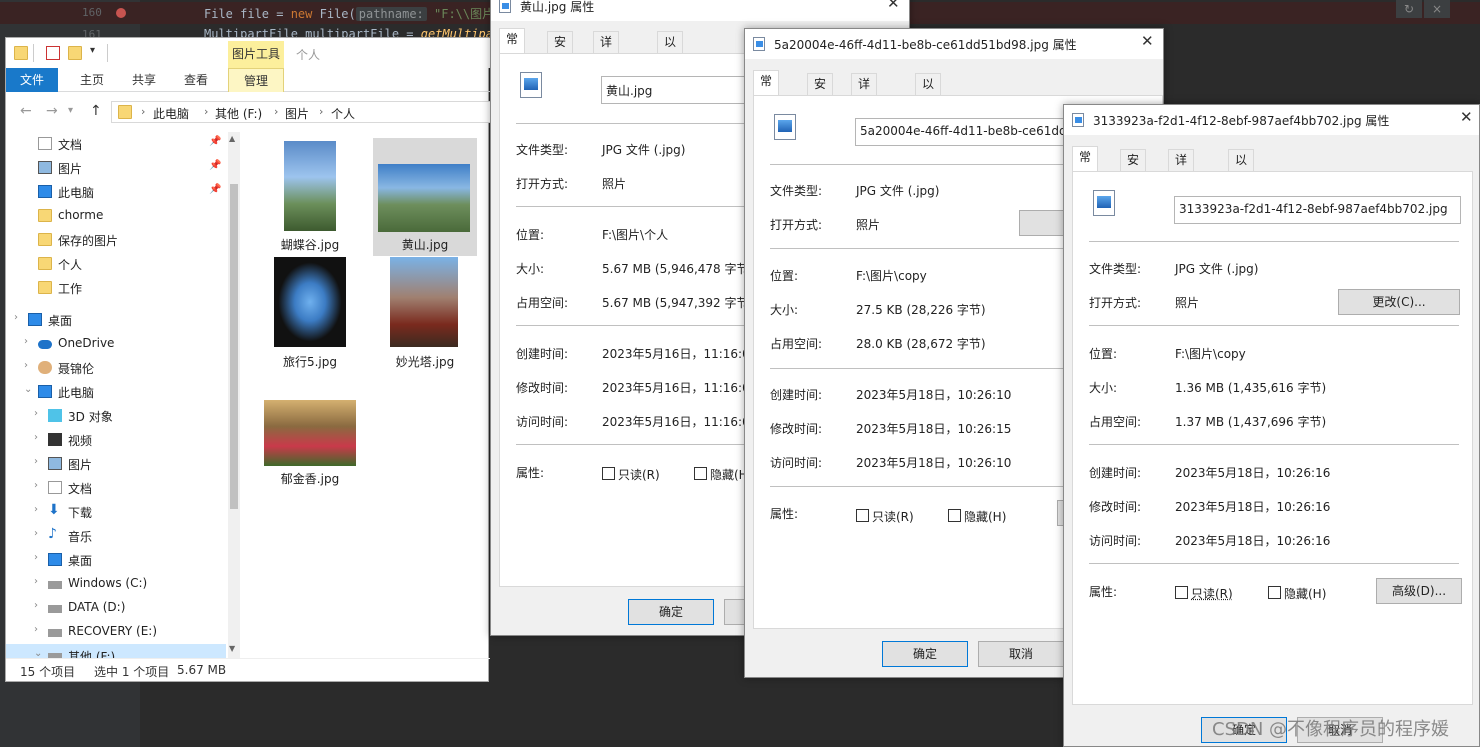 The height and width of the screenshot is (747, 1480). Describe the element at coordinates (116, 192) in the screenshot. I see `sidebar-item-this-pc: 此电脑 📌` at that location.